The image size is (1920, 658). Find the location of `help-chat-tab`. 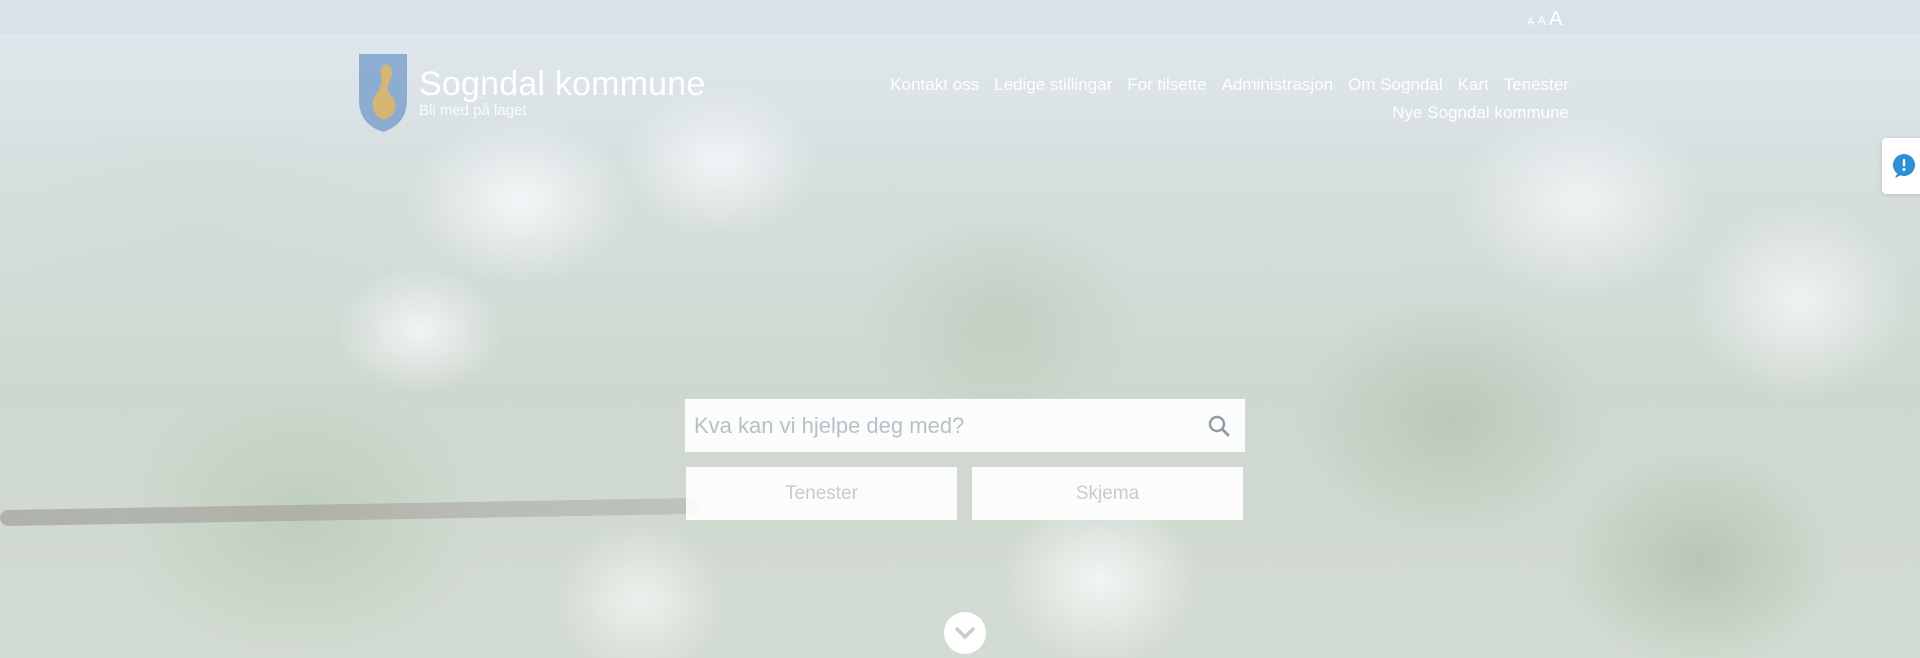

help-chat-tab is located at coordinates (1901, 166).